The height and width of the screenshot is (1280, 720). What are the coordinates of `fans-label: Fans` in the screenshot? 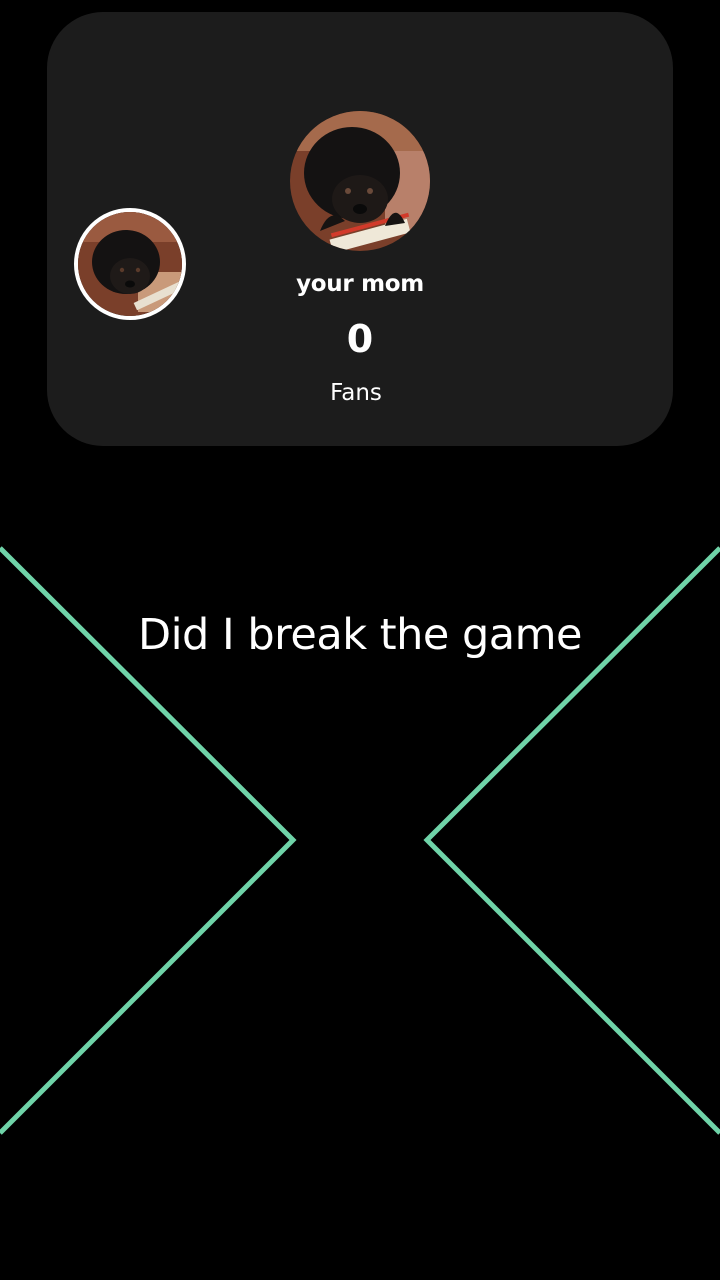 It's located at (356, 393).